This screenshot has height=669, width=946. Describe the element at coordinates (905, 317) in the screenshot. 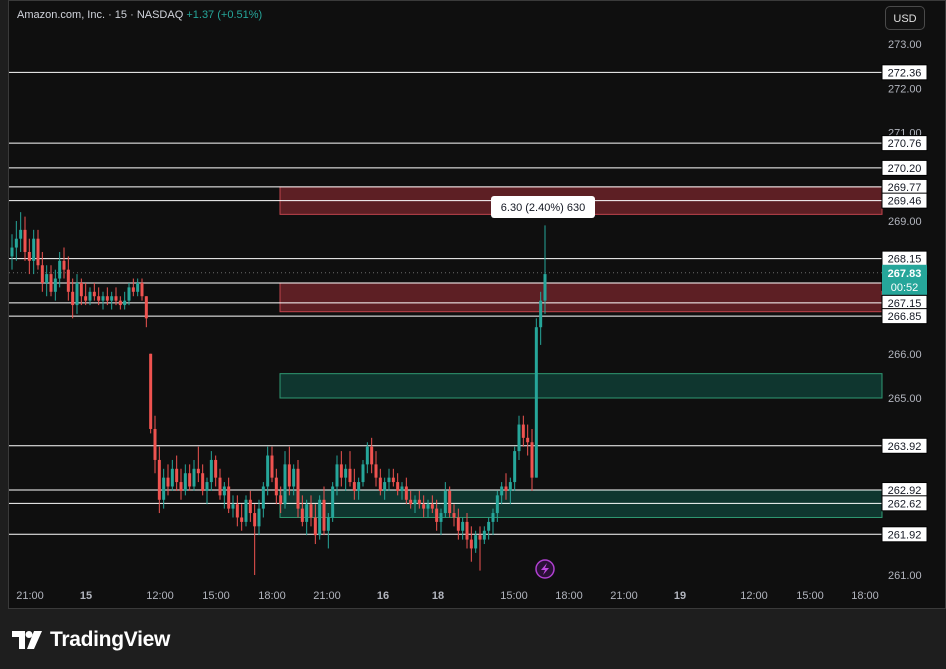

I see `line-price-label-text: 266.85` at that location.